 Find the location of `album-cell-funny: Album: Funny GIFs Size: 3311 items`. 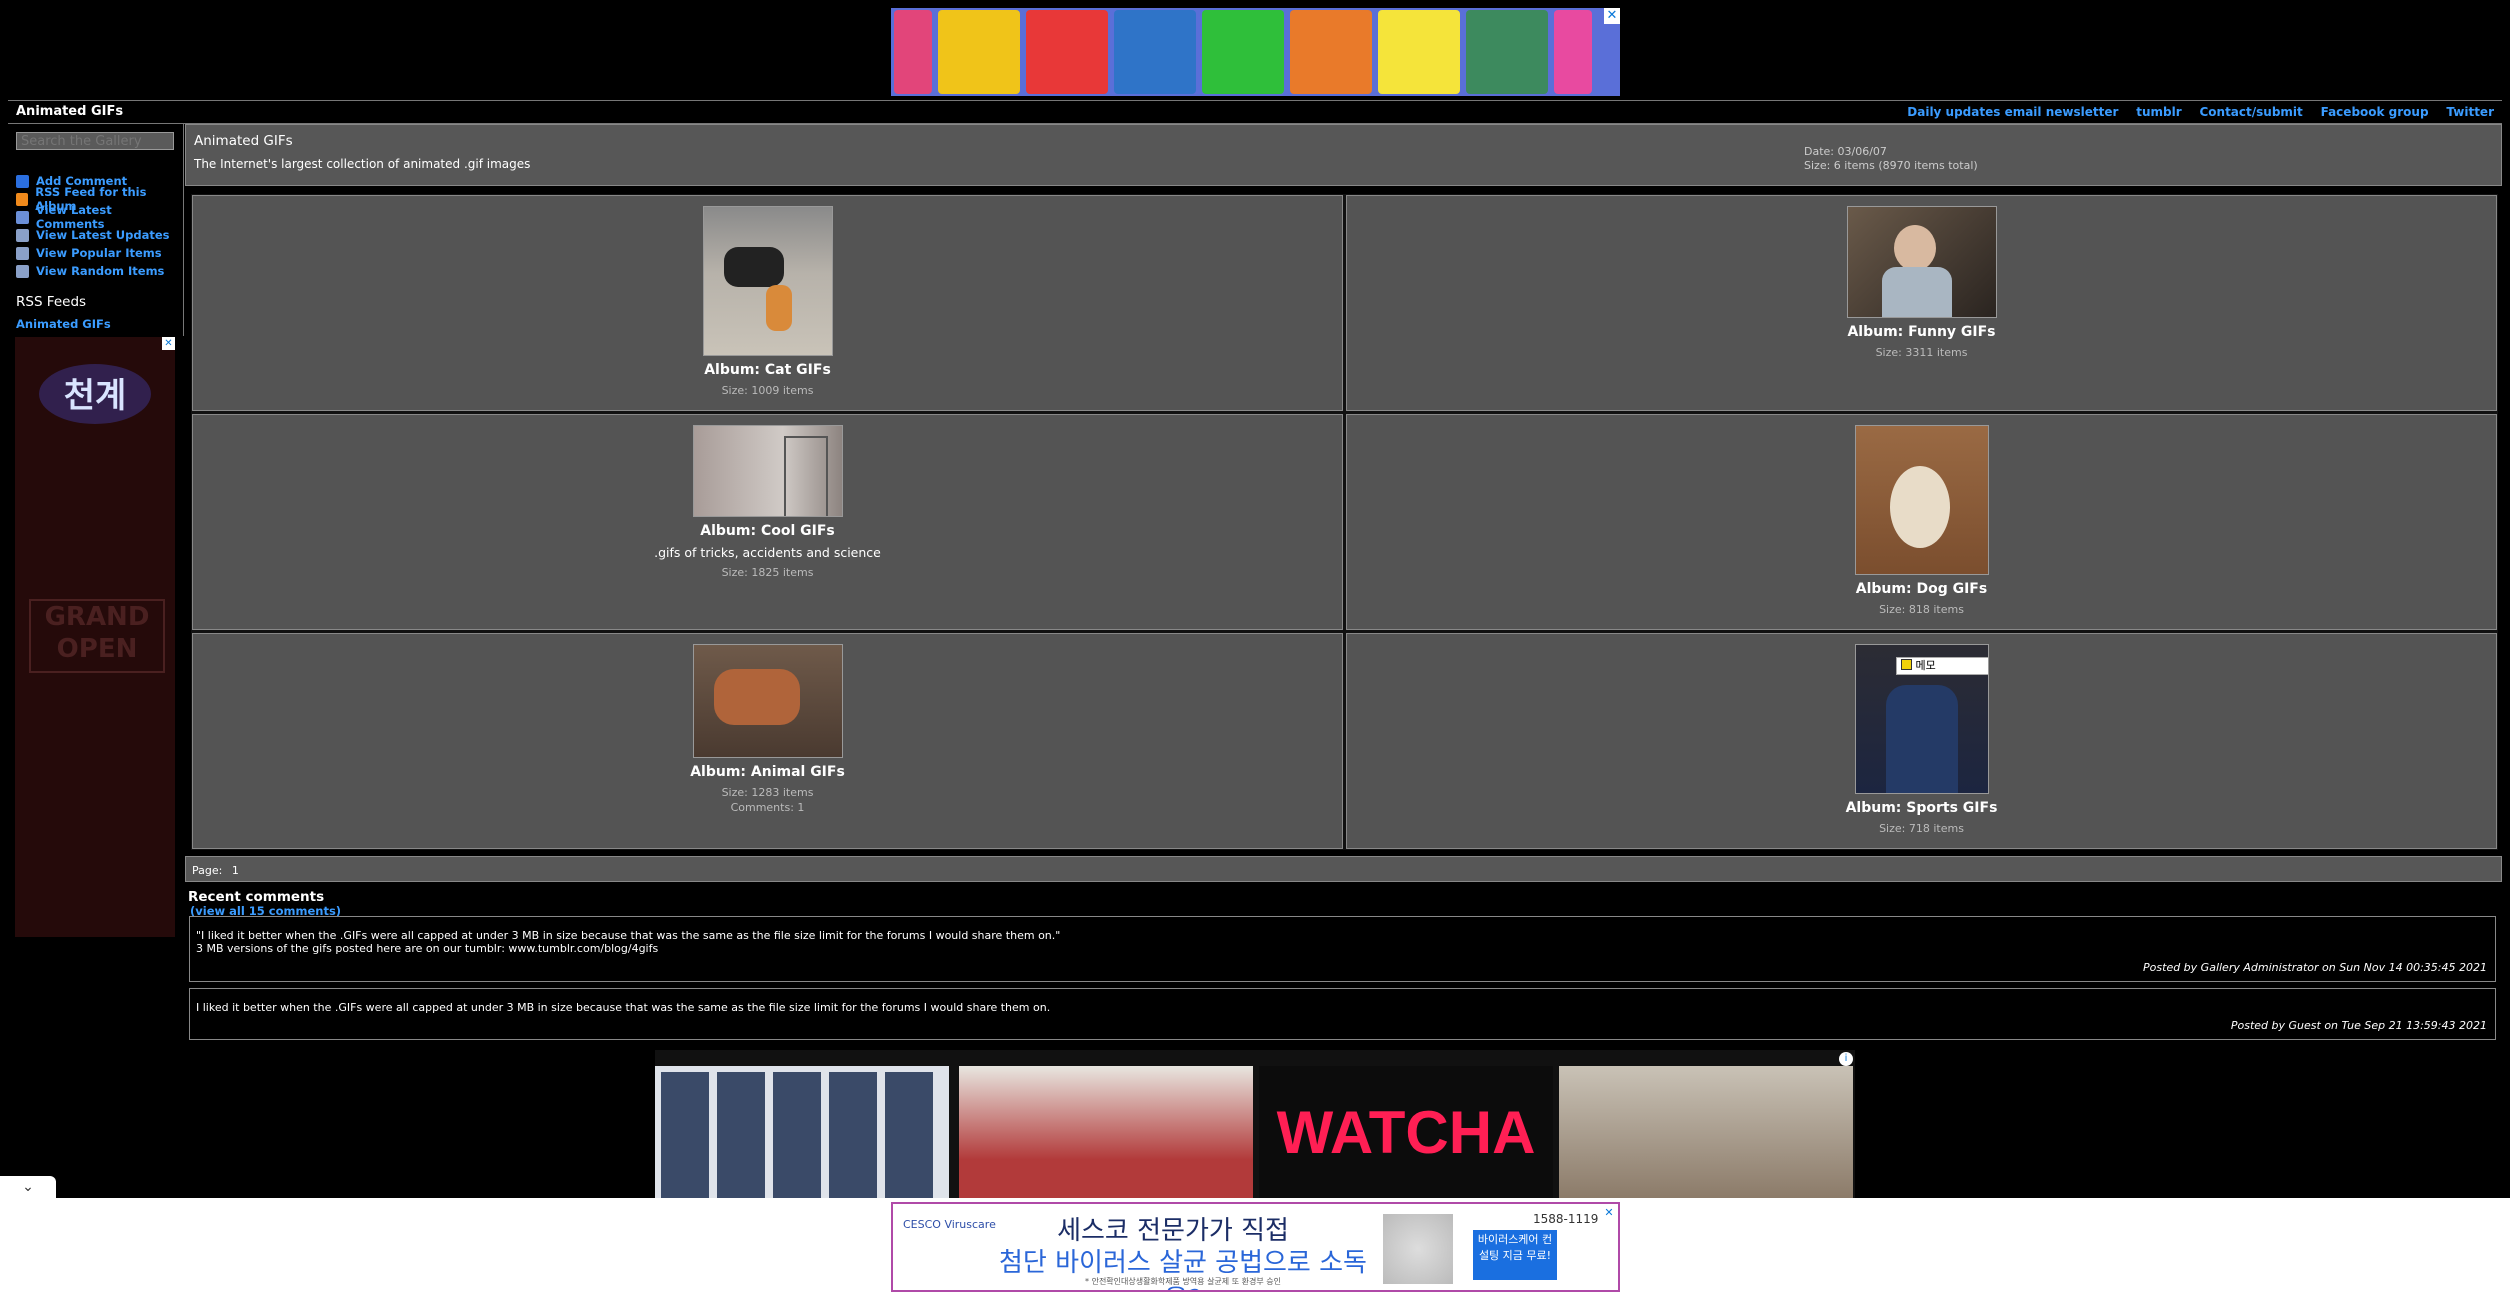

album-cell-funny: Album: Funny GIFs Size: 3311 items is located at coordinates (1921, 303).